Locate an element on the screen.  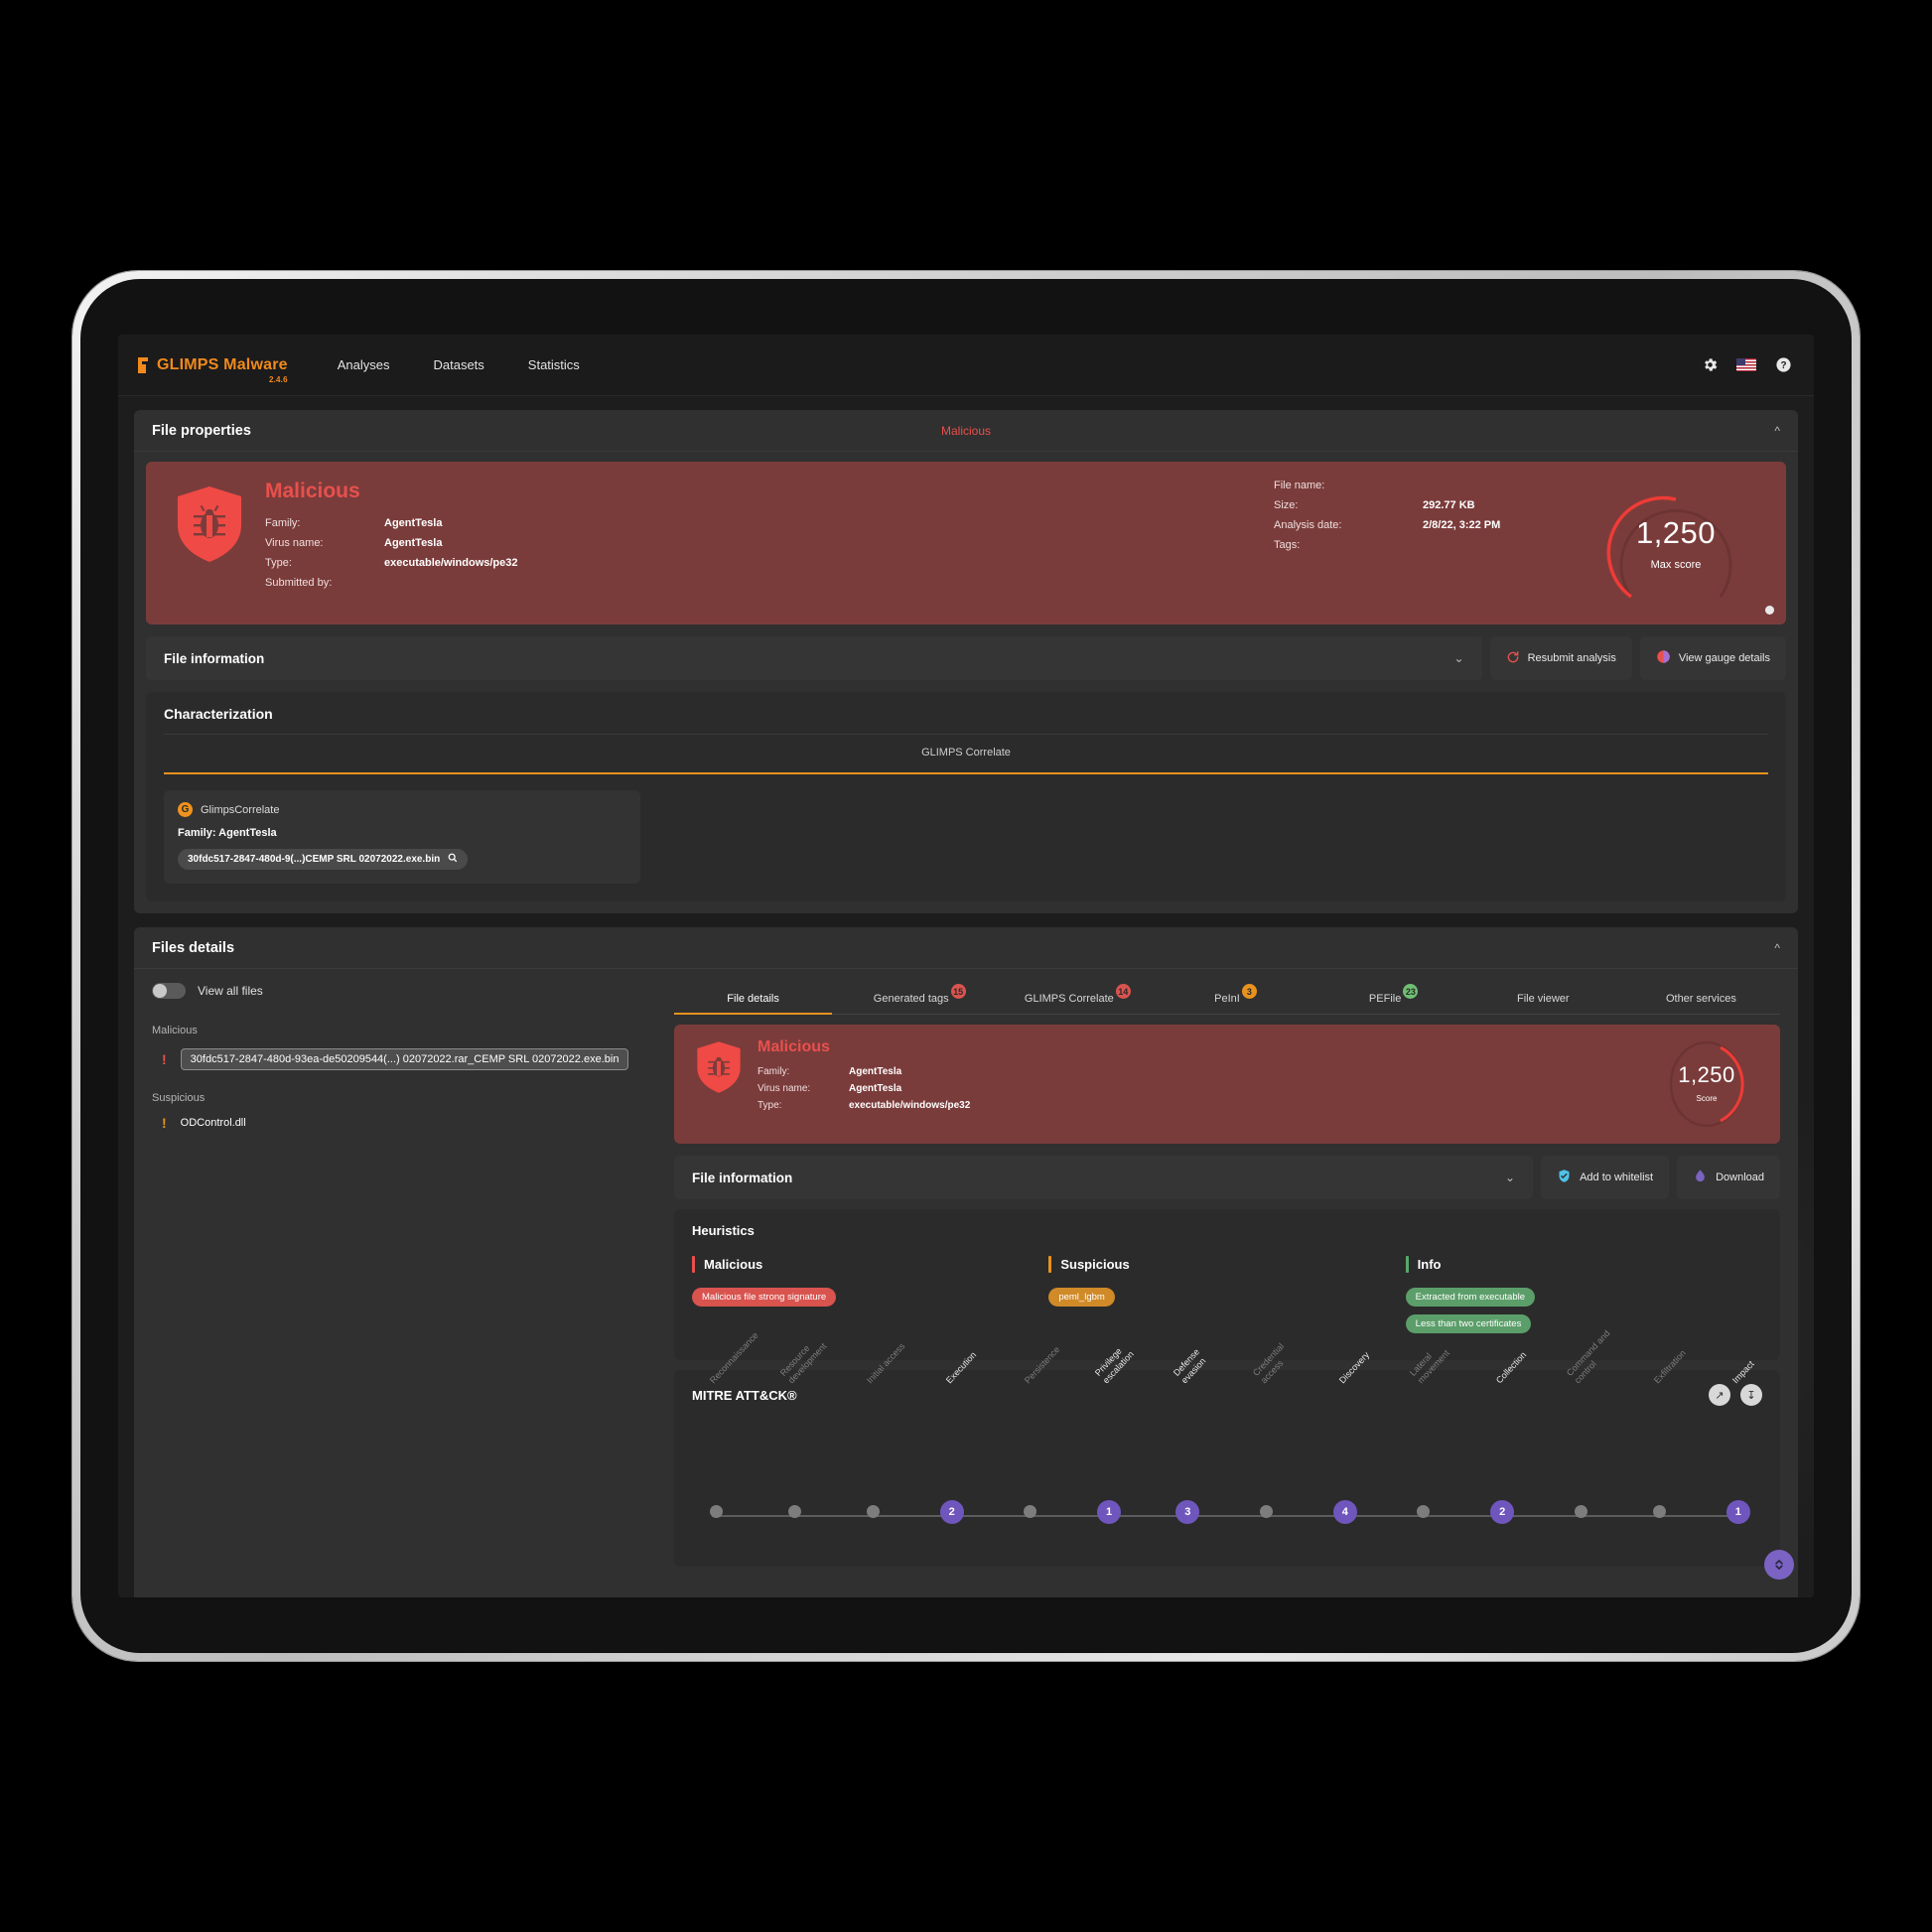
search-icon is located at coordinates (453, 860).